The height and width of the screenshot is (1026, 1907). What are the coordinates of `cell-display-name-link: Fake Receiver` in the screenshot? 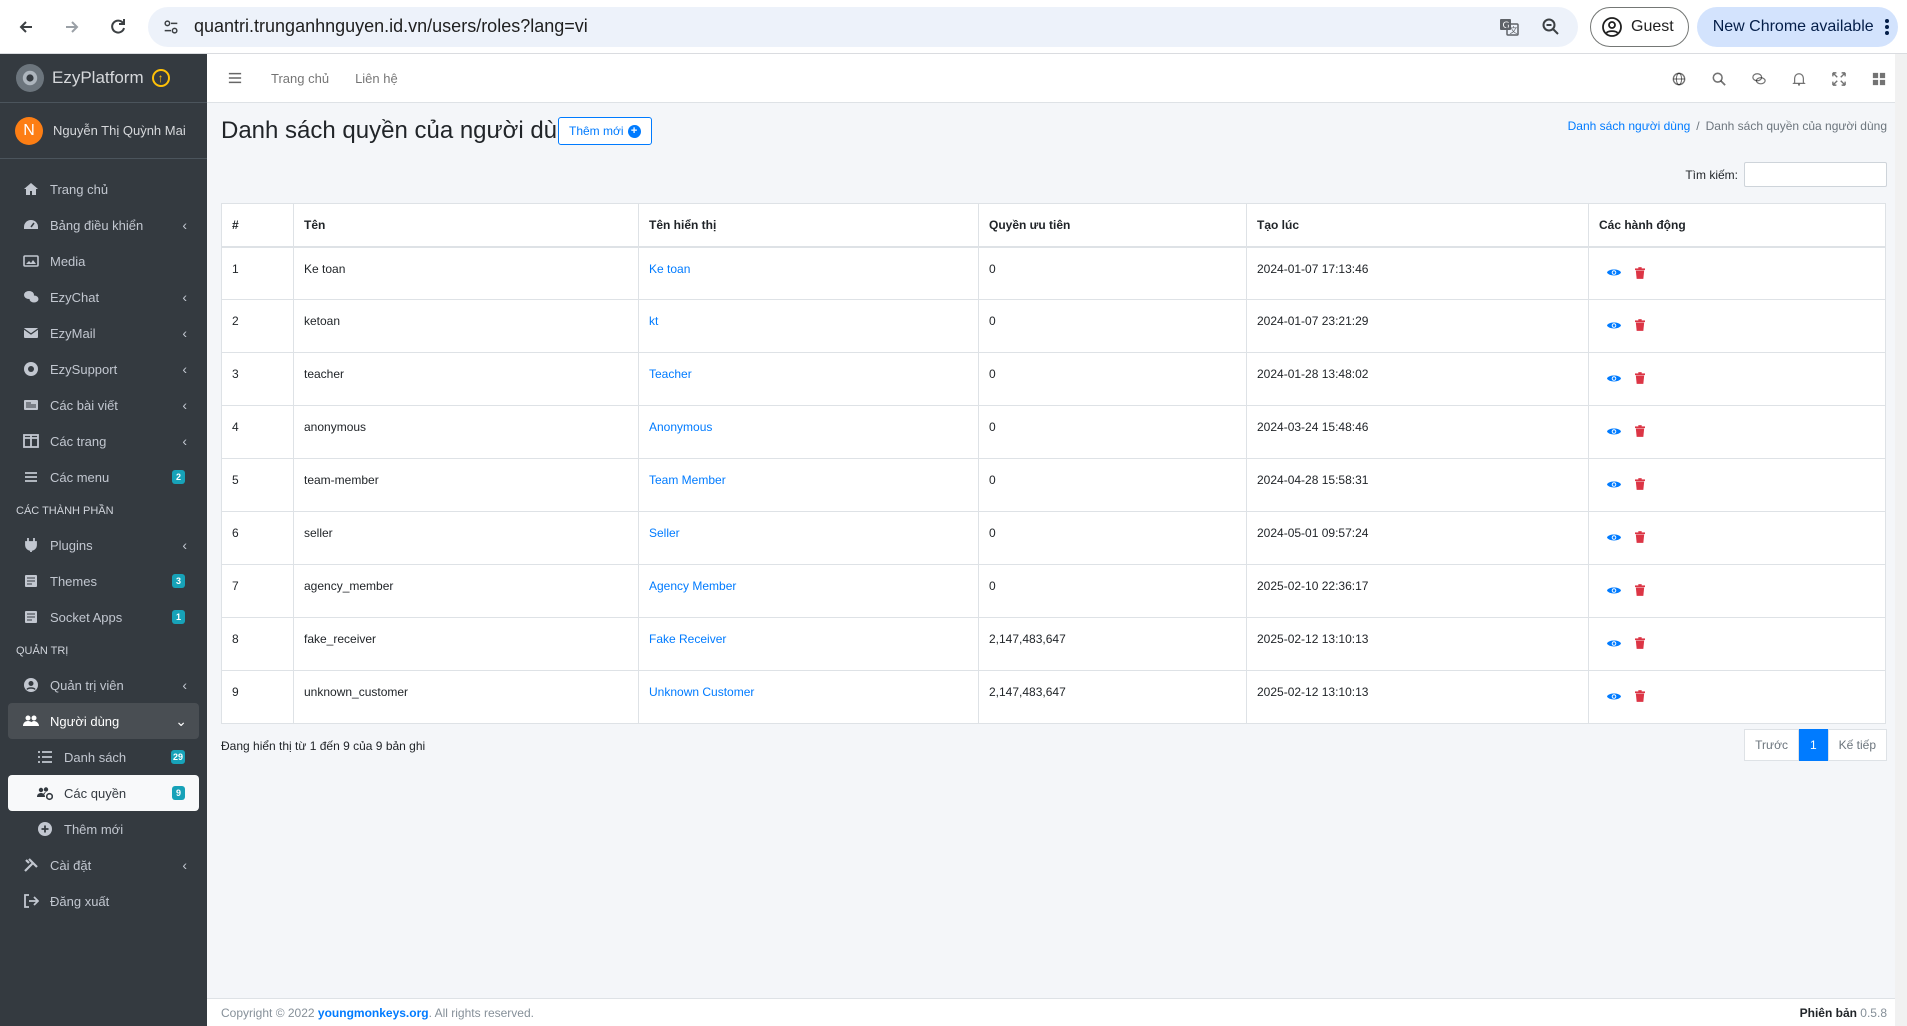 It's located at (808, 644).